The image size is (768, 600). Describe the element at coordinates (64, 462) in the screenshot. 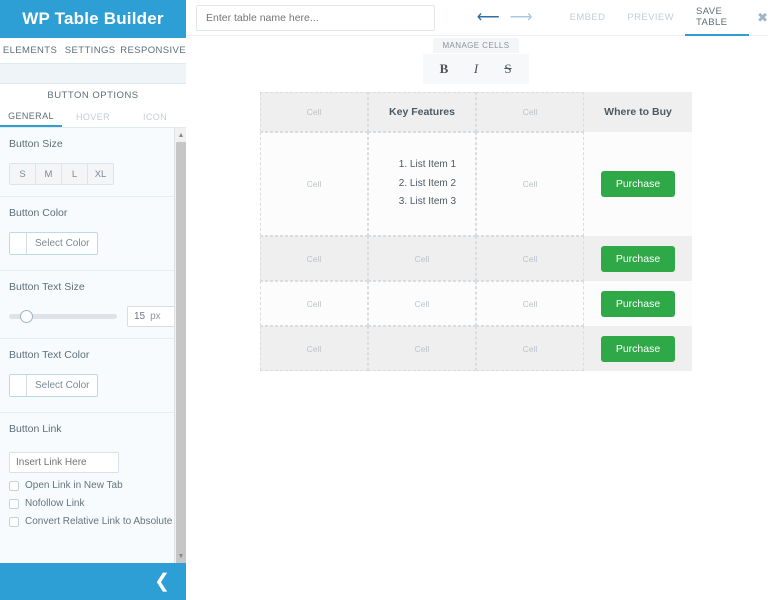

I see `button-link-input` at that location.